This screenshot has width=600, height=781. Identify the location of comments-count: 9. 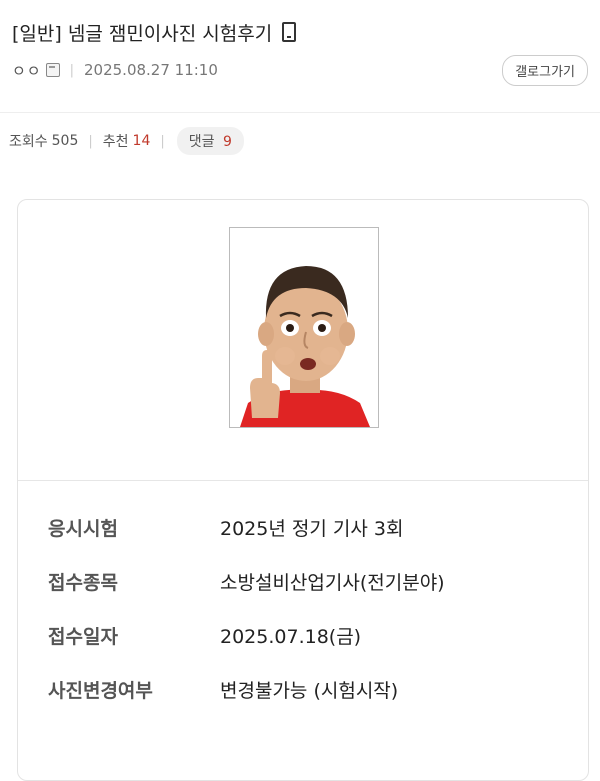
(227, 142).